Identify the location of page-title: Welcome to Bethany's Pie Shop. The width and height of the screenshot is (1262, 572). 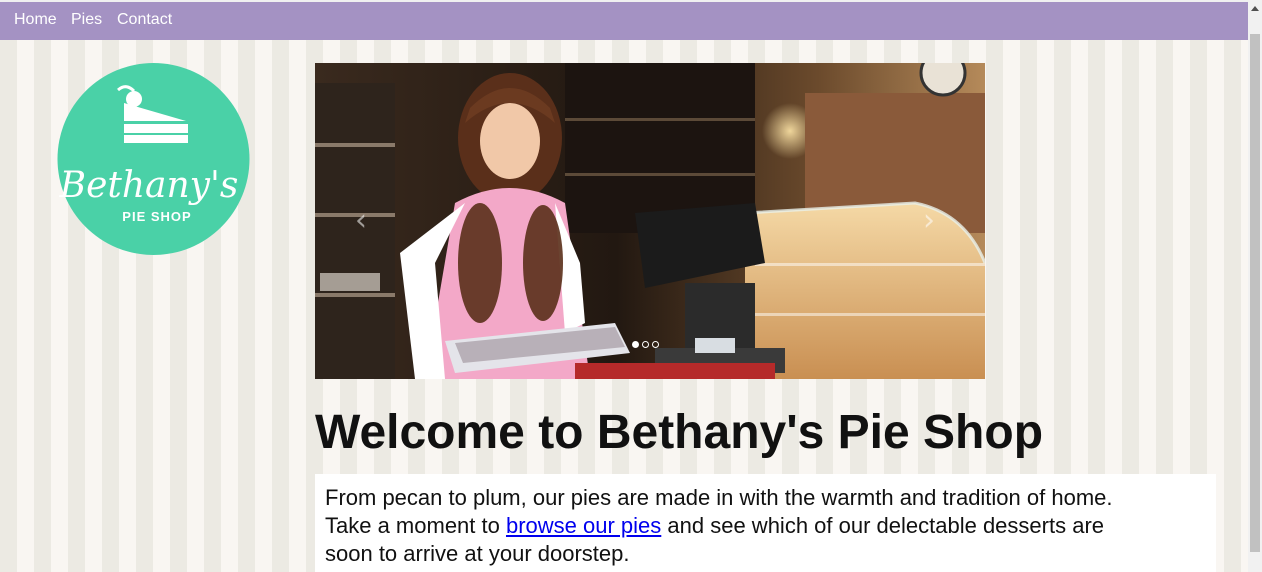
(679, 432).